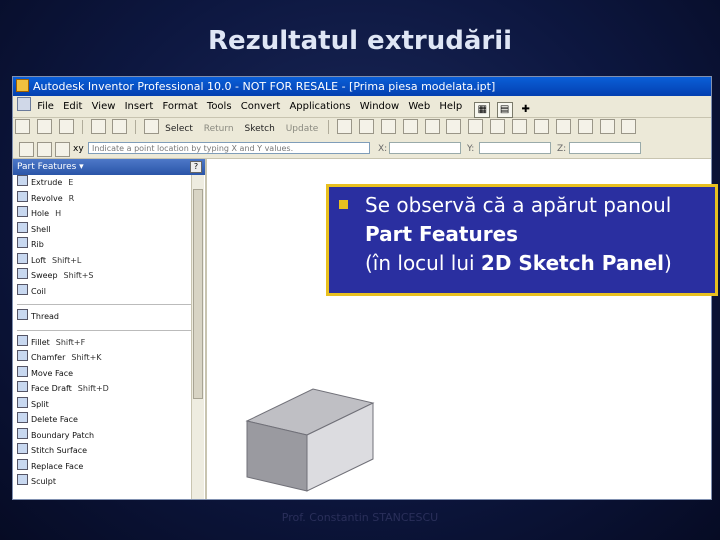 The height and width of the screenshot is (540, 720). Describe the element at coordinates (442, 234) in the screenshot. I see `callout-line-2: Part Features` at that location.